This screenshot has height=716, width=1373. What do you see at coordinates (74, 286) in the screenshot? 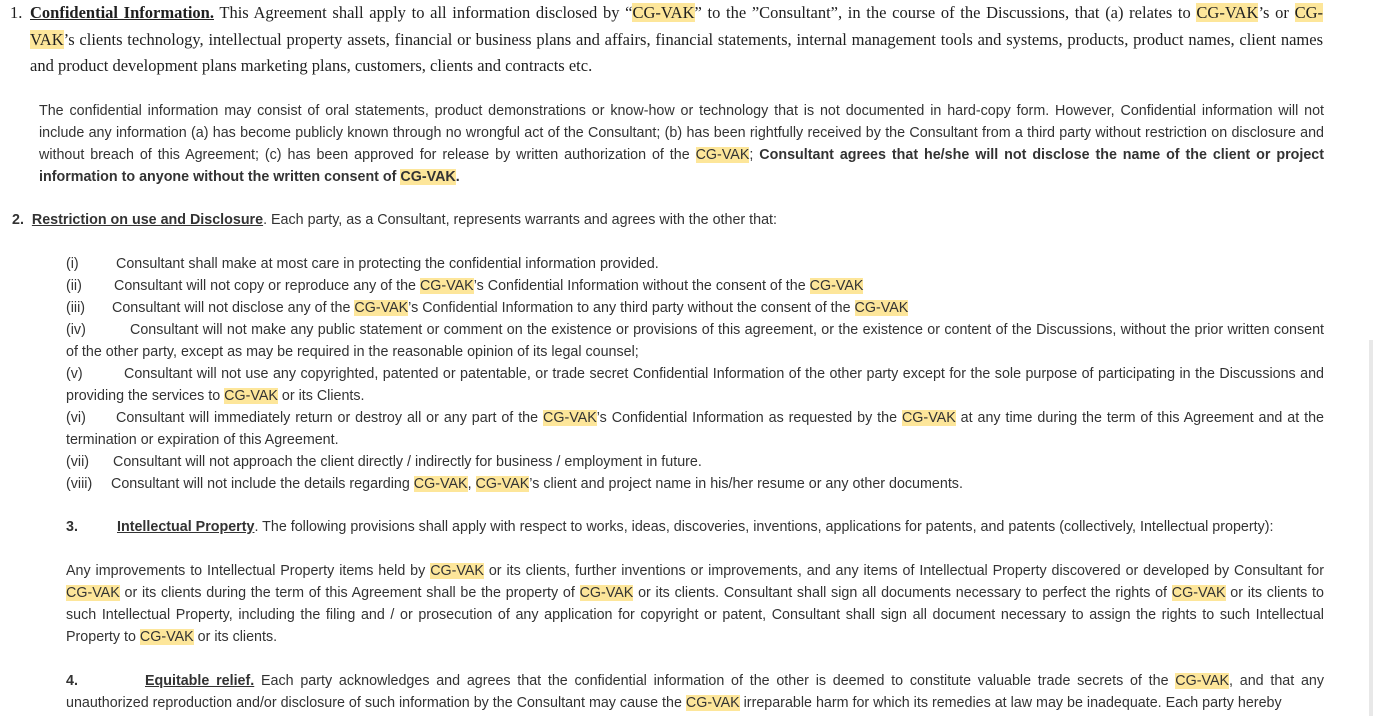
I see `item-number: (ii)` at bounding box center [74, 286].